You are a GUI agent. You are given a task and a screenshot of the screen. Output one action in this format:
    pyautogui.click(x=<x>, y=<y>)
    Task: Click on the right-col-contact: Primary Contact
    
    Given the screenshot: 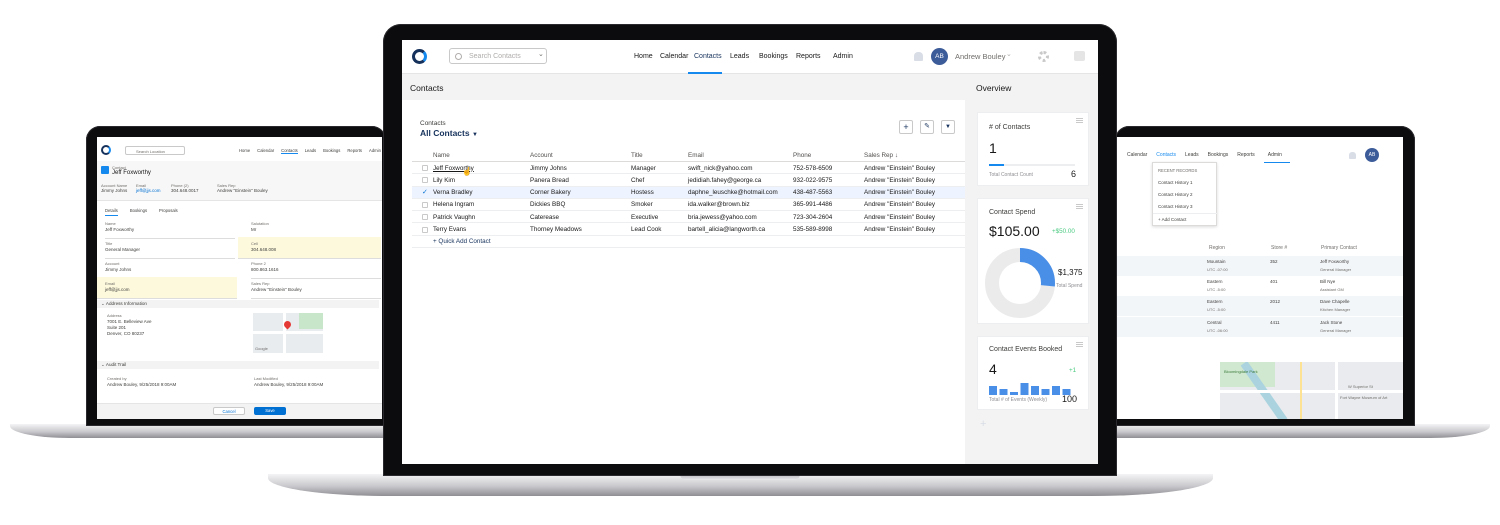 What is the action you would take?
    pyautogui.click(x=1339, y=248)
    